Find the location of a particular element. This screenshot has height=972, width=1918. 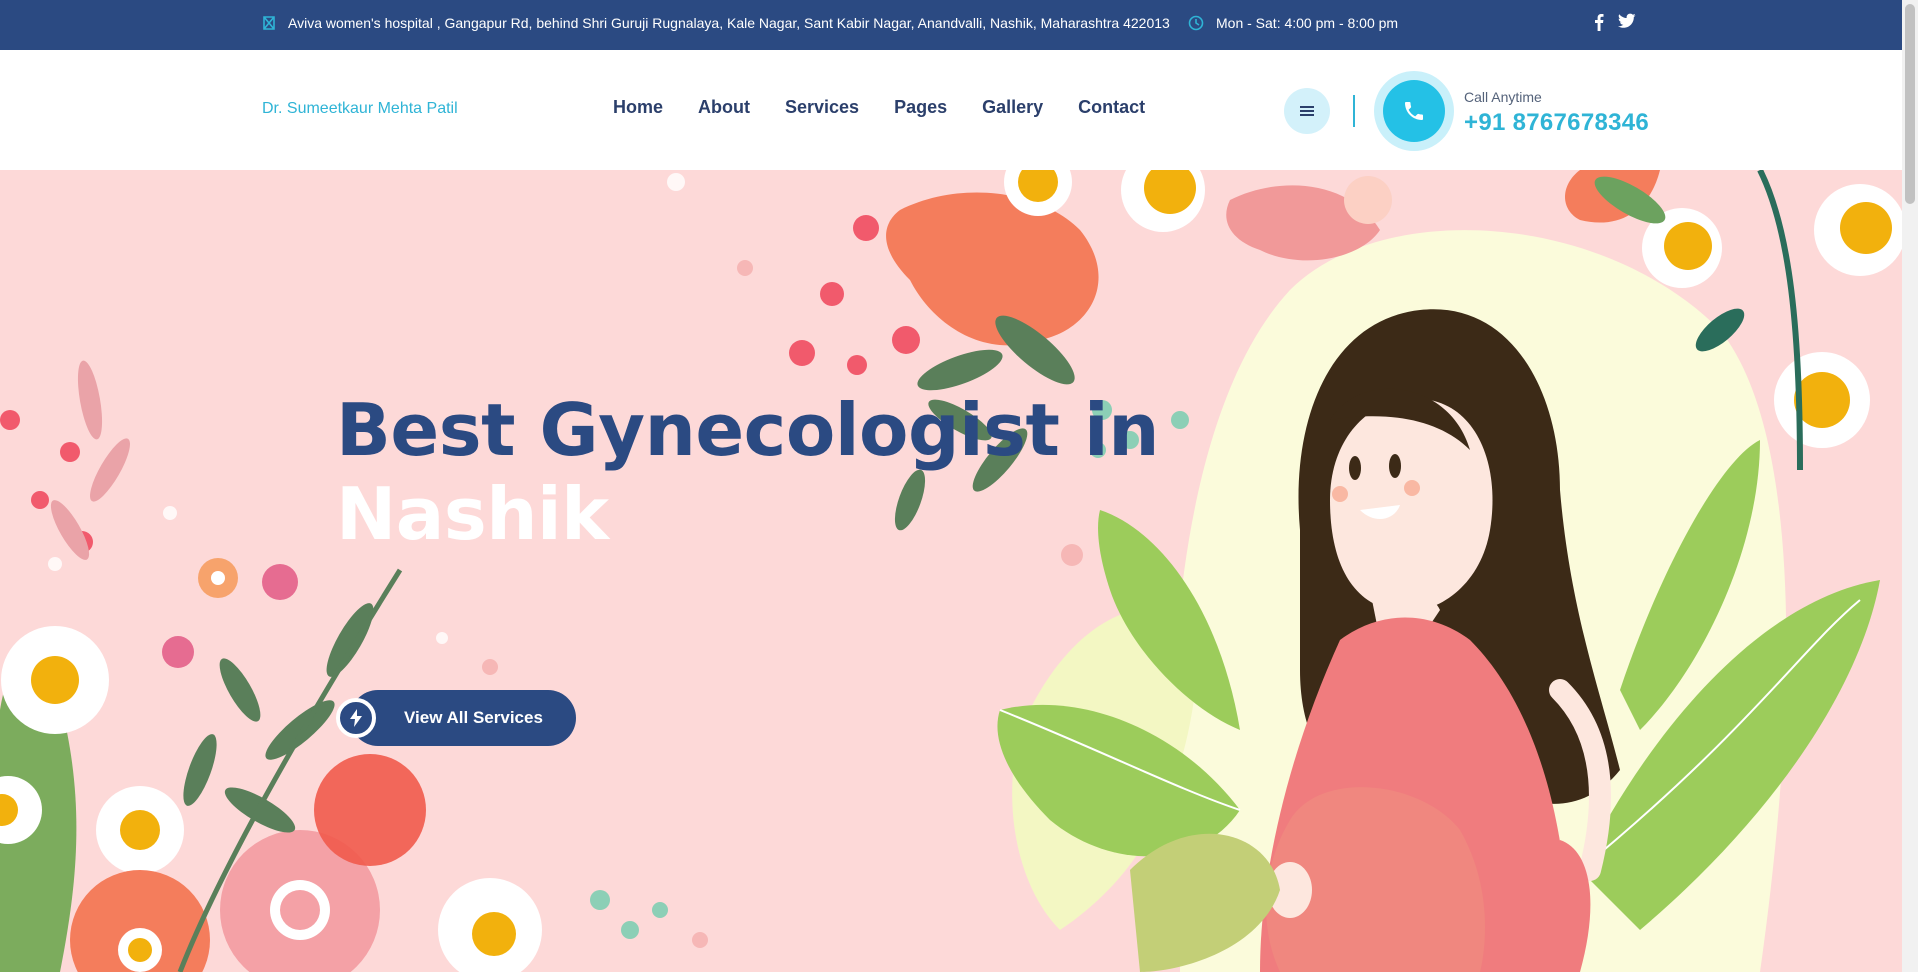

header-divider is located at coordinates (1354, 111).